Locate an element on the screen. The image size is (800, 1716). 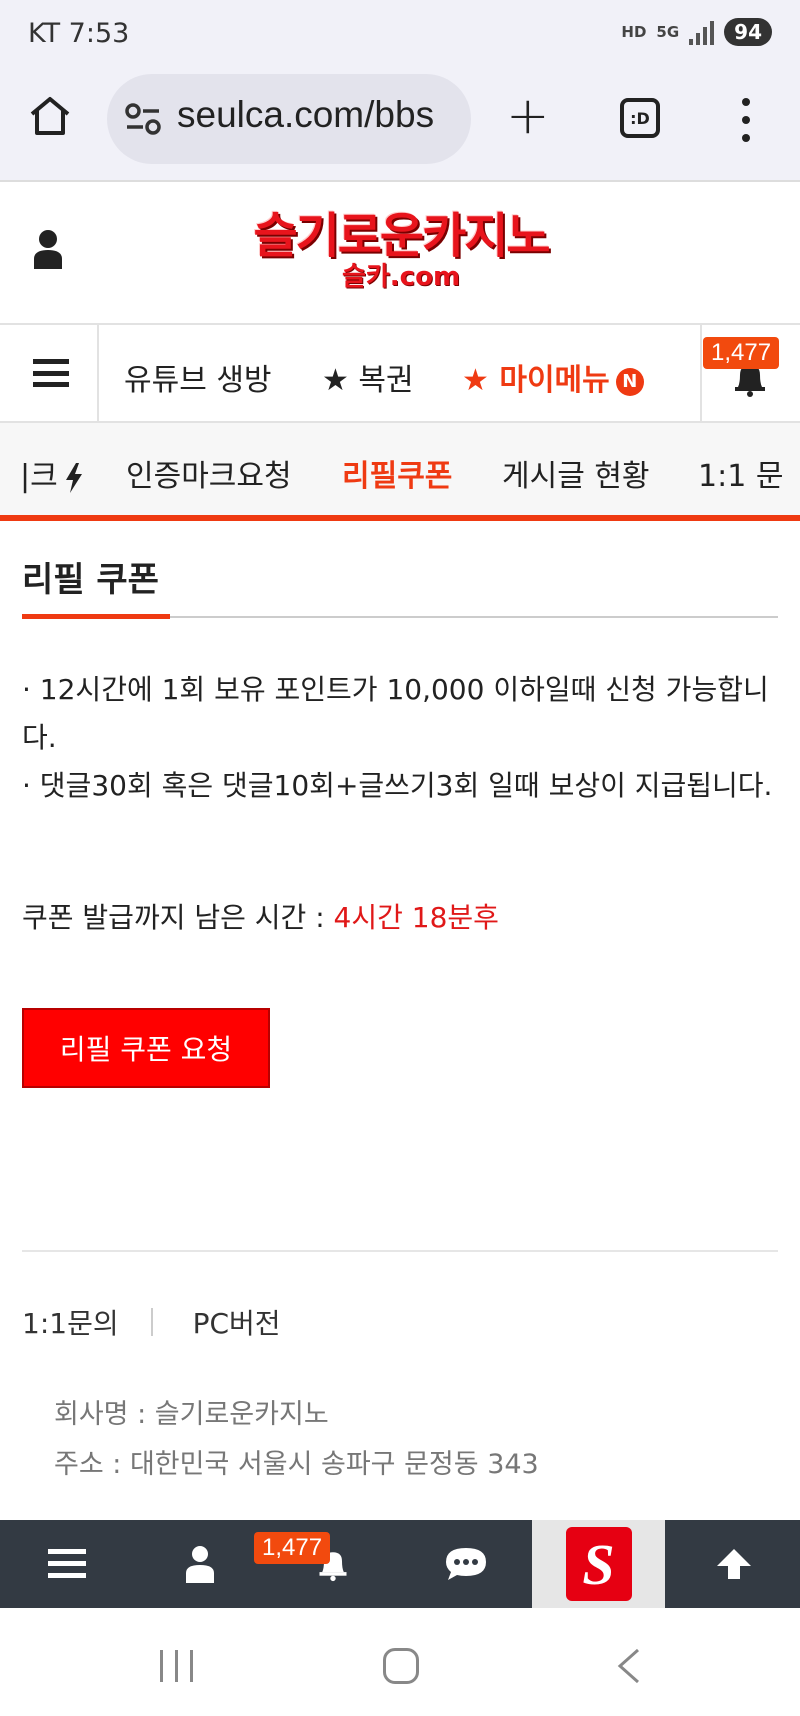
countdown-value: 4시간 18분후 is located at coordinates (416, 917).